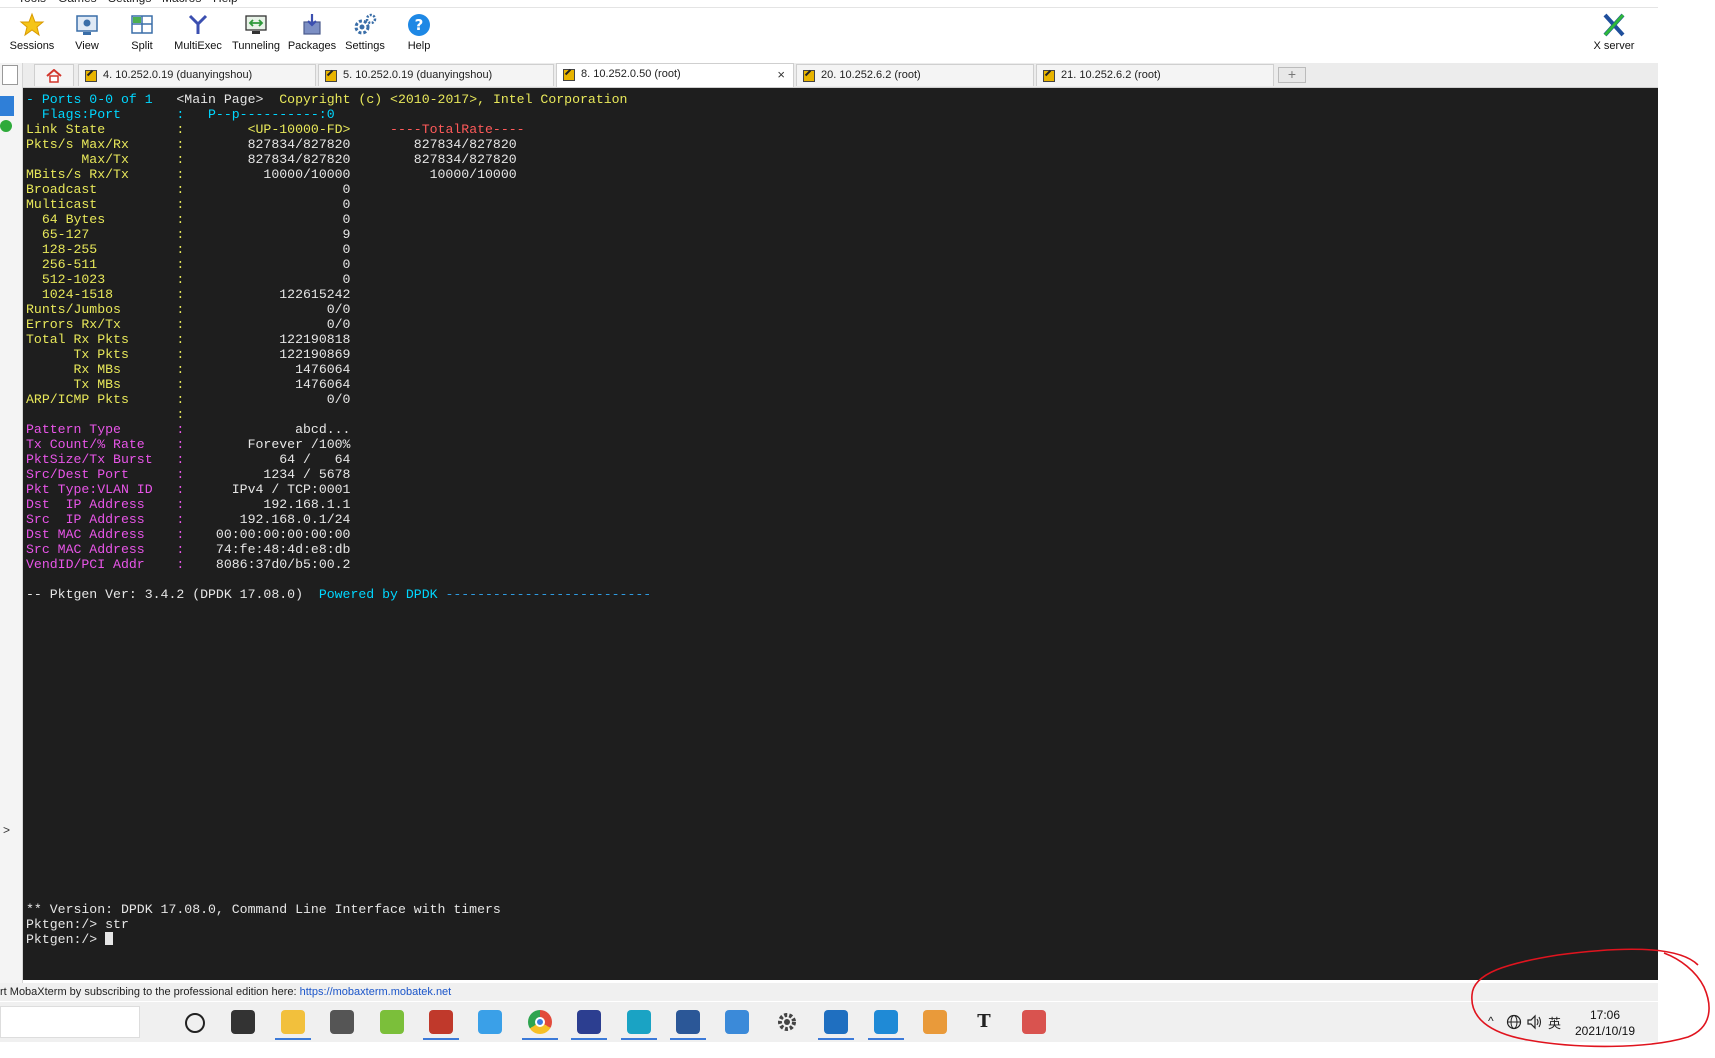  I want to click on terminal-line: Broadcast : 0, so click(188, 189).